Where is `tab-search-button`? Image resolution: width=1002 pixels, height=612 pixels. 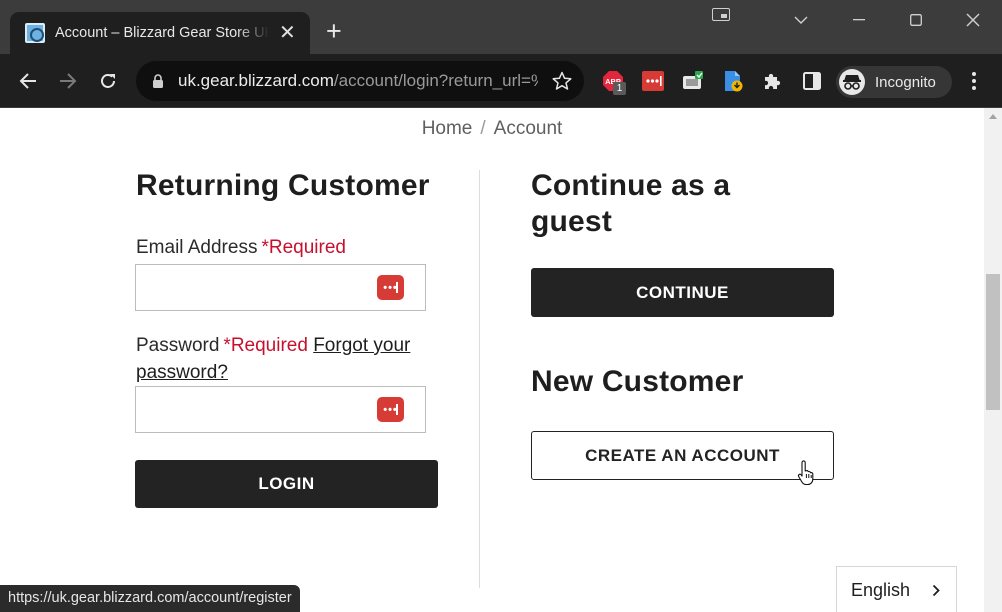
tab-search-button is located at coordinates (801, 20).